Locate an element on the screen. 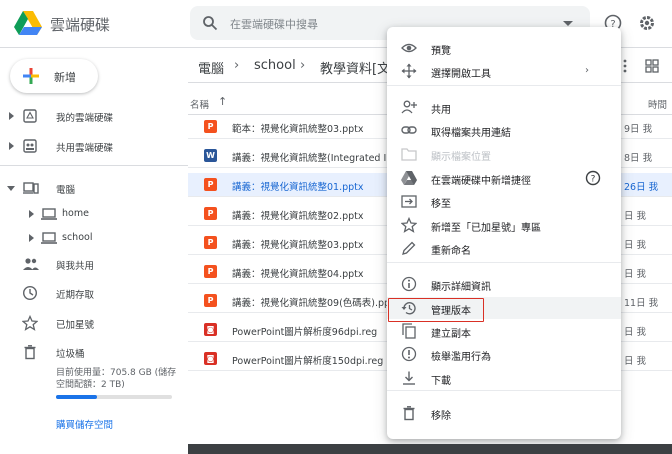  sidebar-item-label: 電腦 is located at coordinates (66, 190).